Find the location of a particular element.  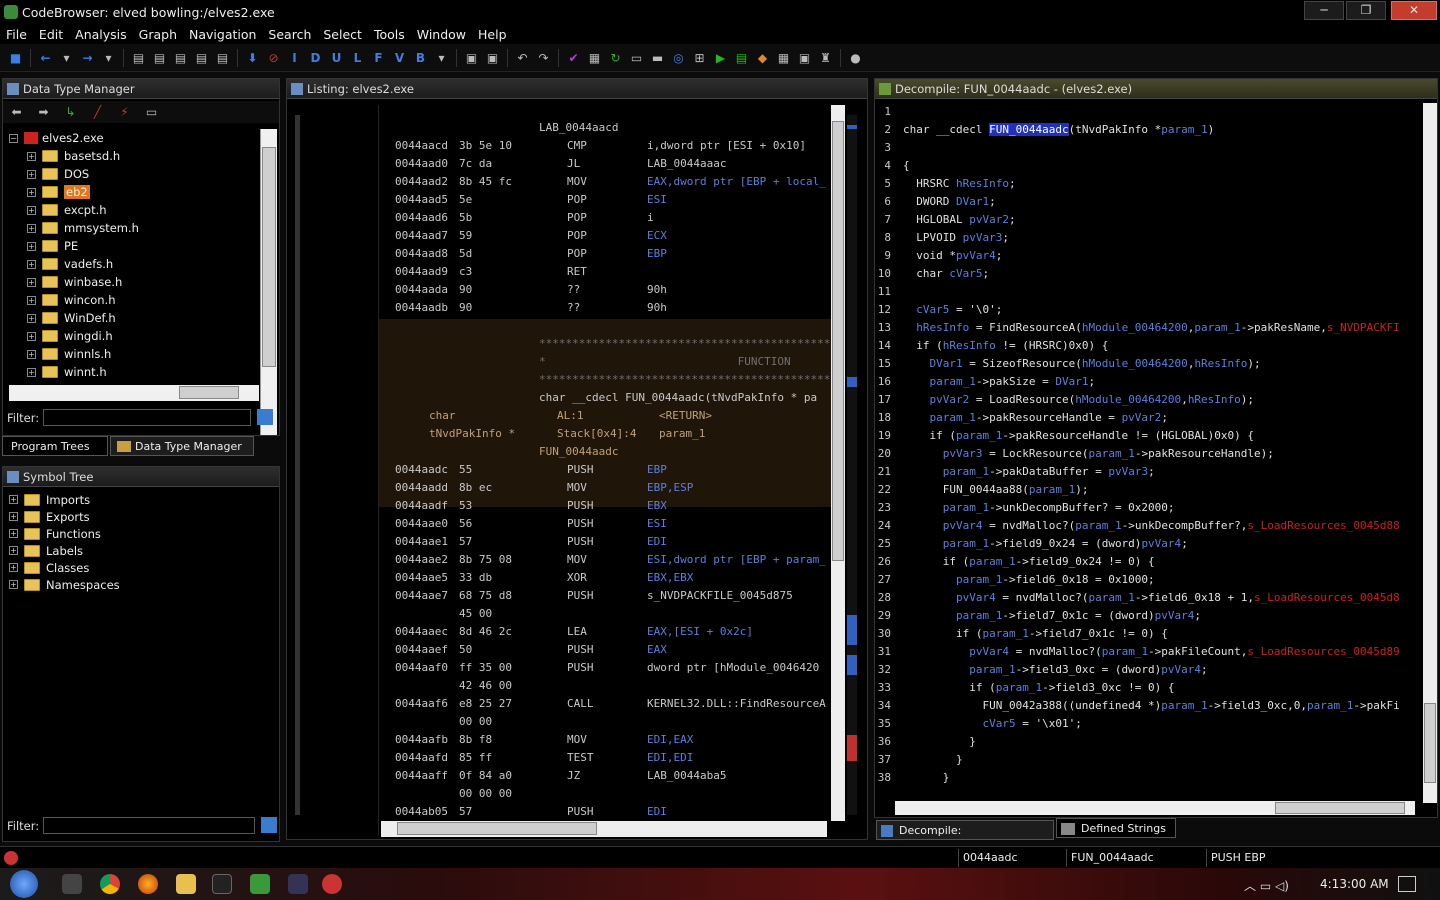

listing-row: 42 46 00 is located at coordinates (605, 686).